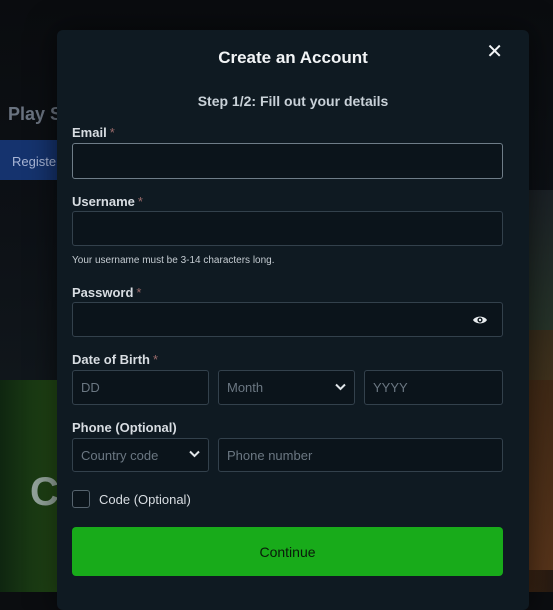 This screenshot has width=553, height=610. I want to click on background-register-tab: Registe, so click(30, 160).